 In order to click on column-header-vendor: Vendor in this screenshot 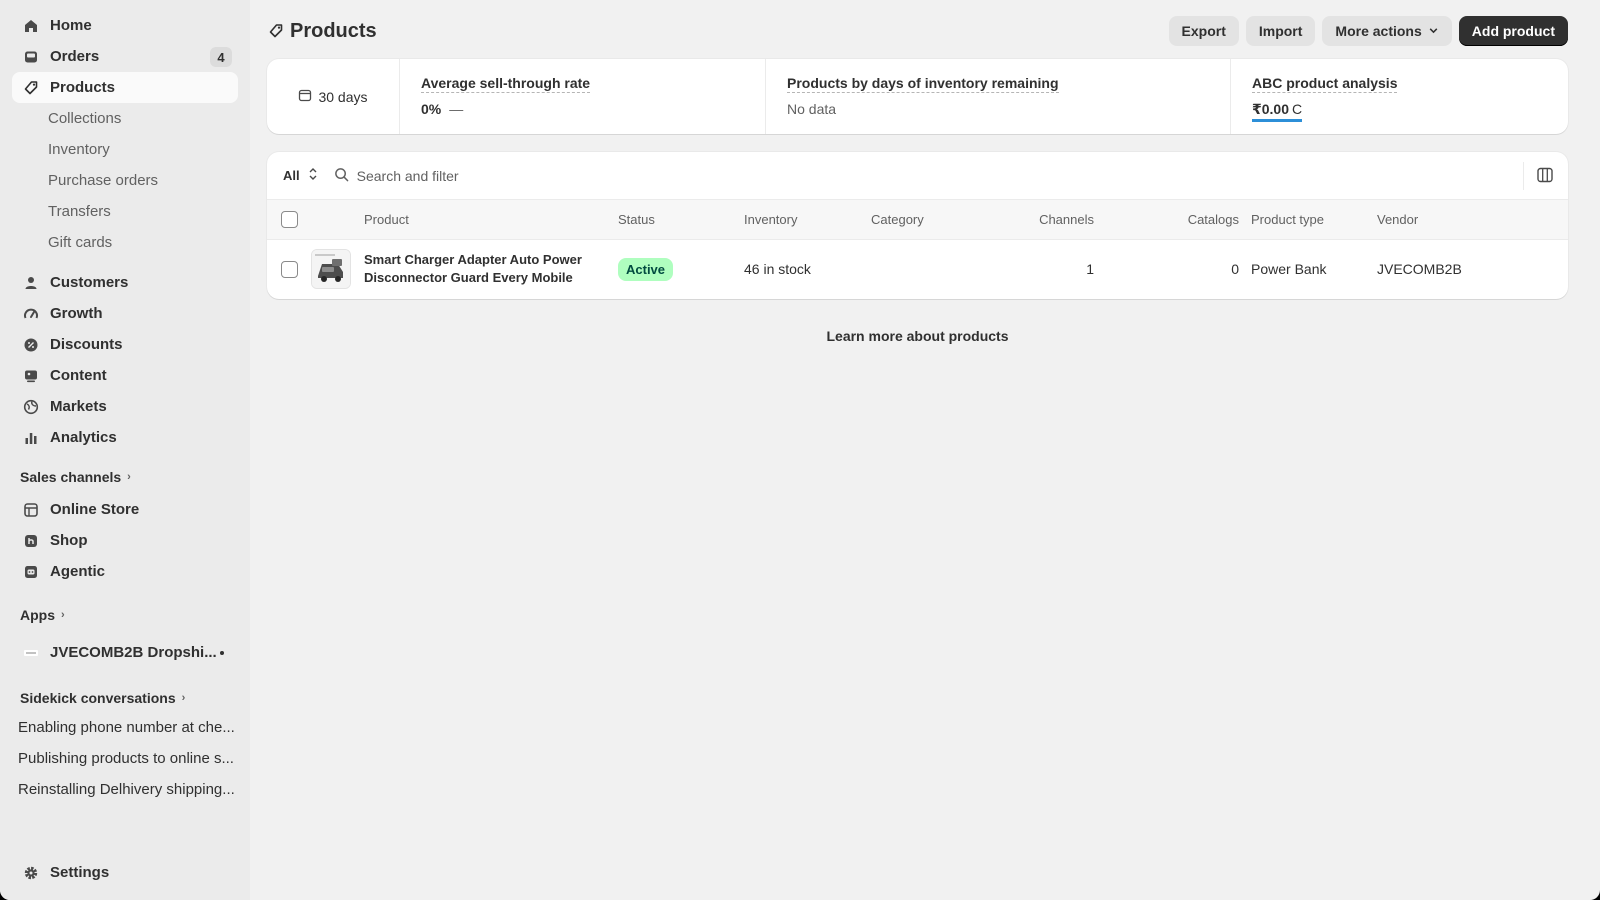, I will do `click(1397, 219)`.